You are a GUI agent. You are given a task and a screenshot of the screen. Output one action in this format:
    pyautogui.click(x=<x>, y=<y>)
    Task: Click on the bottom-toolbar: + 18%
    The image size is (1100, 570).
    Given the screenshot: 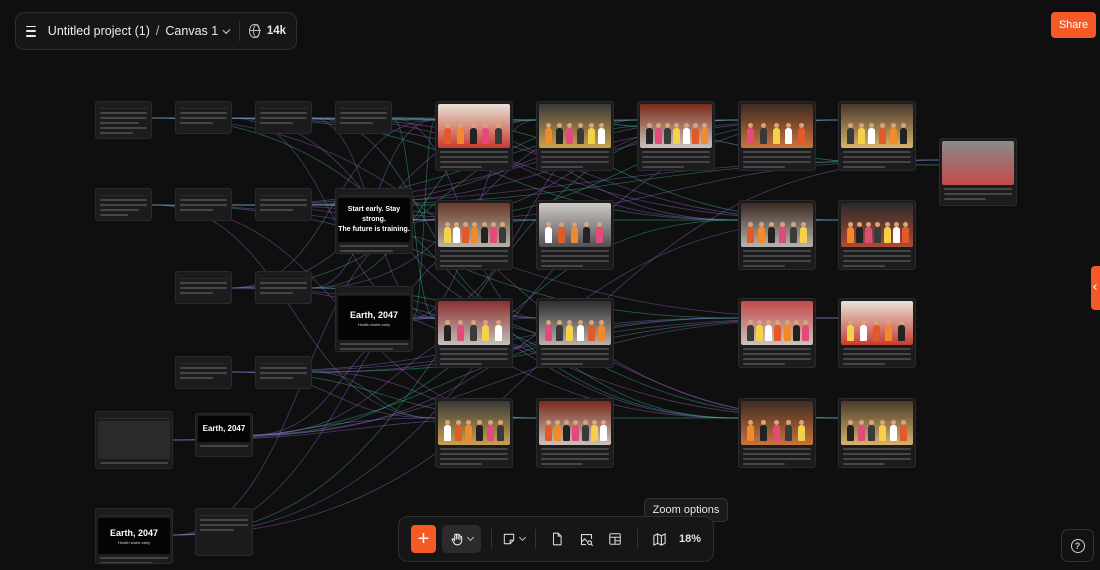 What is the action you would take?
    pyautogui.click(x=556, y=539)
    